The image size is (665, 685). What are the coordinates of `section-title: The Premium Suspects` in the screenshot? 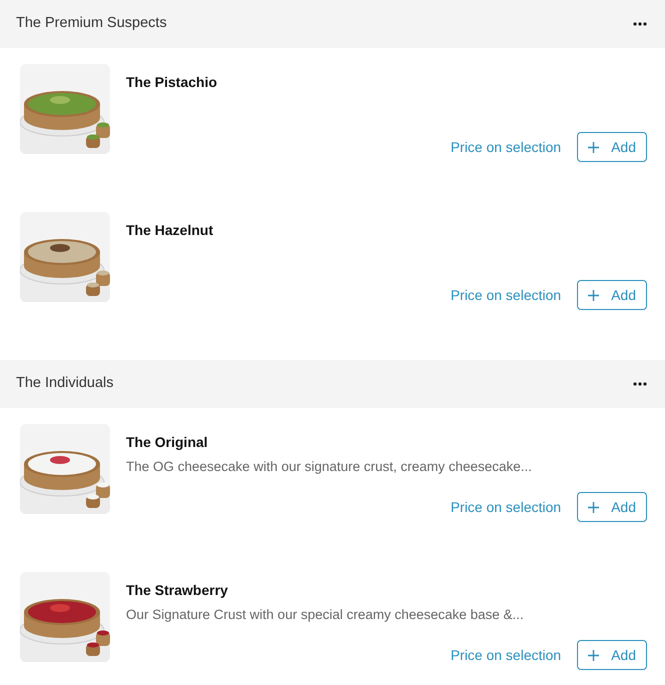 It's located at (91, 24).